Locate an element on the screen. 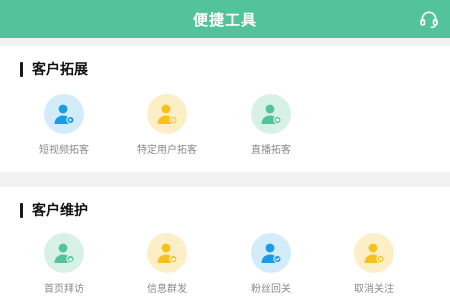 This screenshot has height=300, width=450. section-title: 客户拓展 is located at coordinates (54, 69).